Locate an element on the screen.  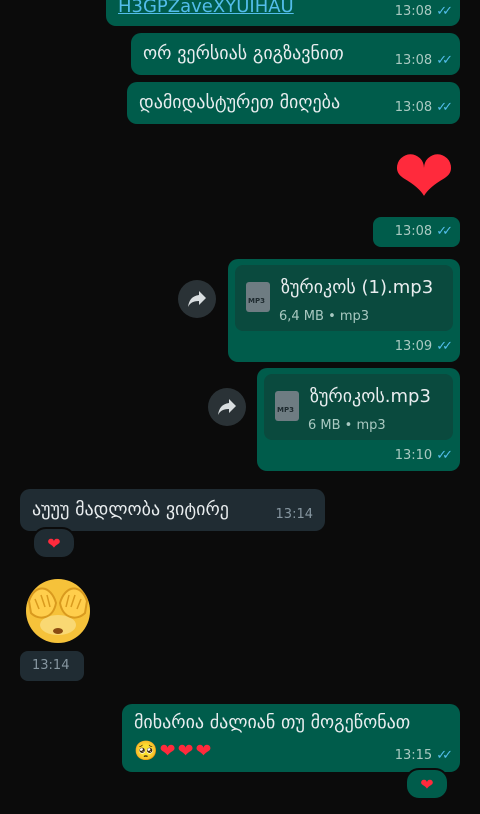
message-bubble: ორ ვერსიას გიგზავნით 13:08 ✓✓ is located at coordinates (295, 54).